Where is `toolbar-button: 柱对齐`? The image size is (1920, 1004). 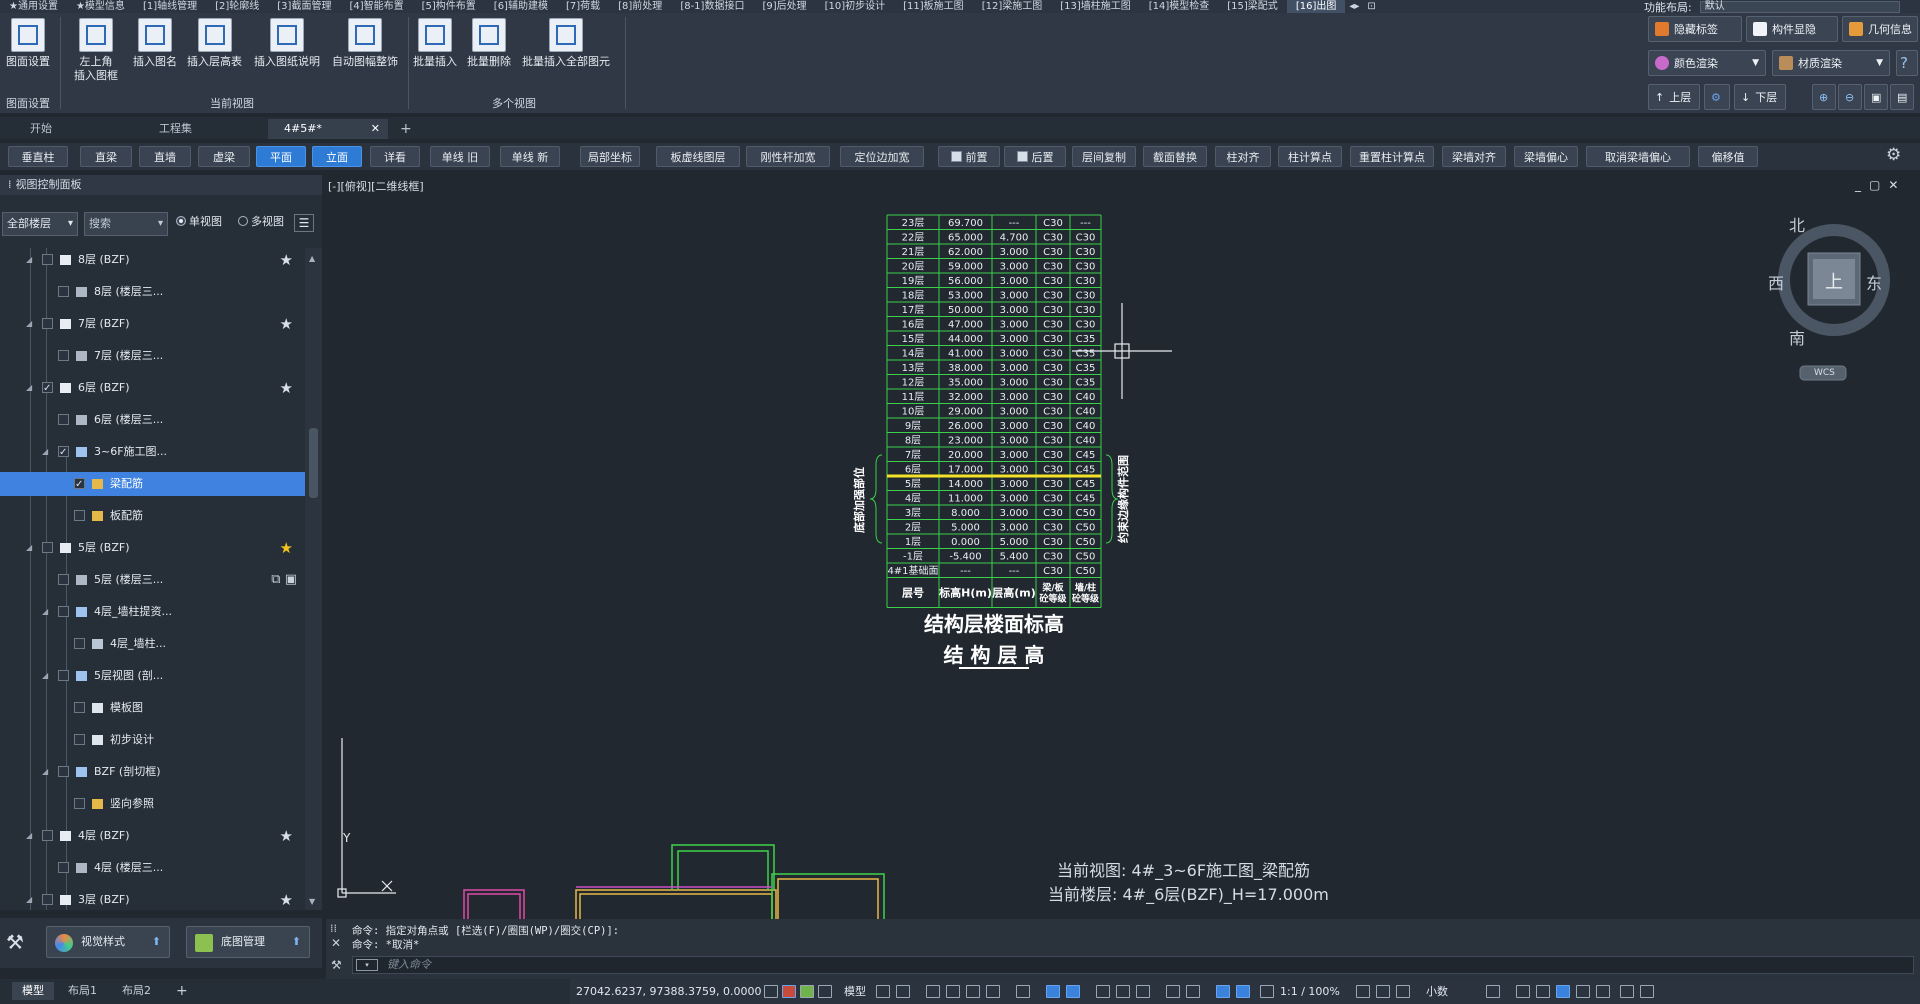
toolbar-button: 柱对齐 is located at coordinates (1243, 156).